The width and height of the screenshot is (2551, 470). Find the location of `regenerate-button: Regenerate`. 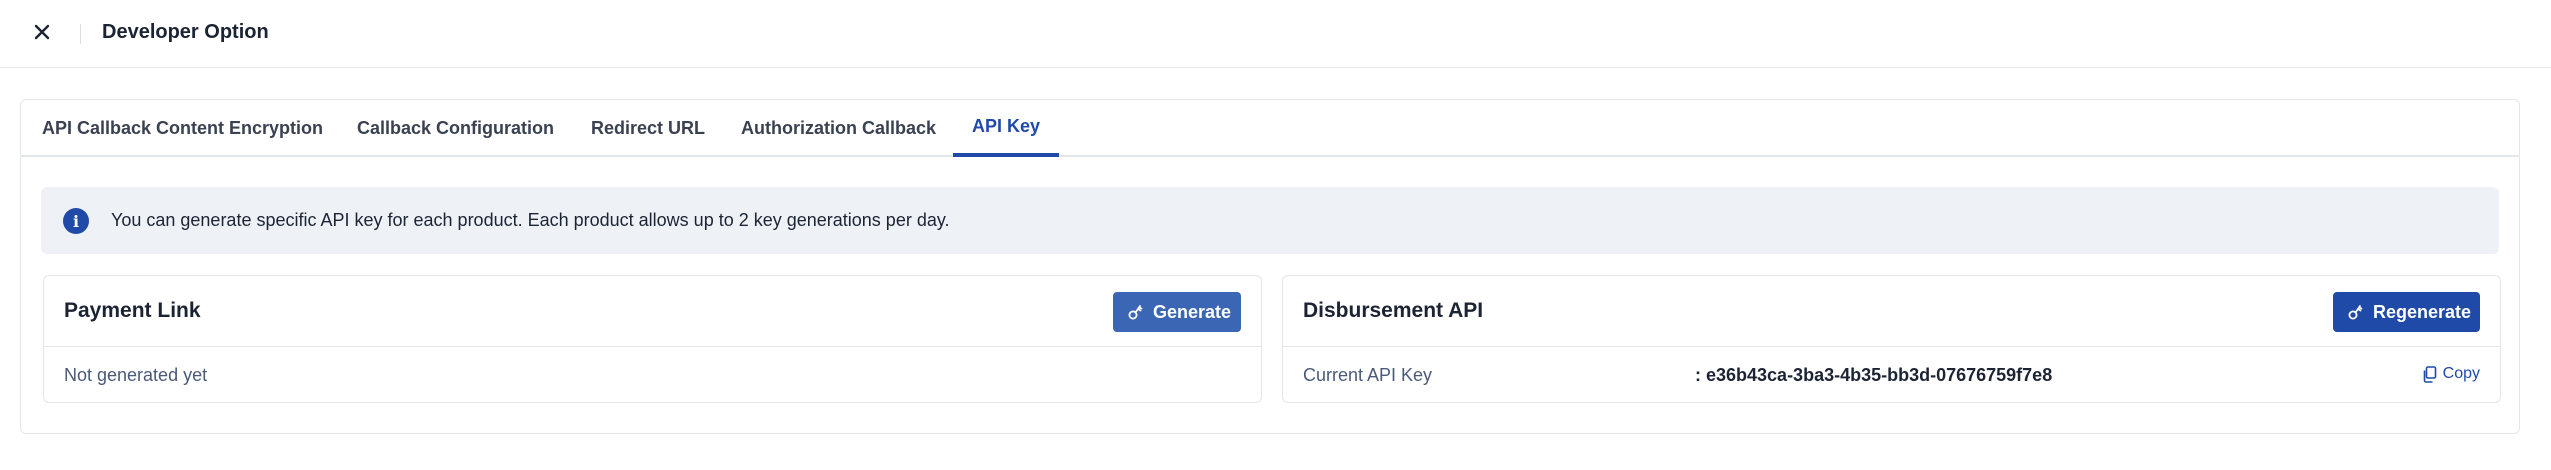

regenerate-button: Regenerate is located at coordinates (2406, 312).